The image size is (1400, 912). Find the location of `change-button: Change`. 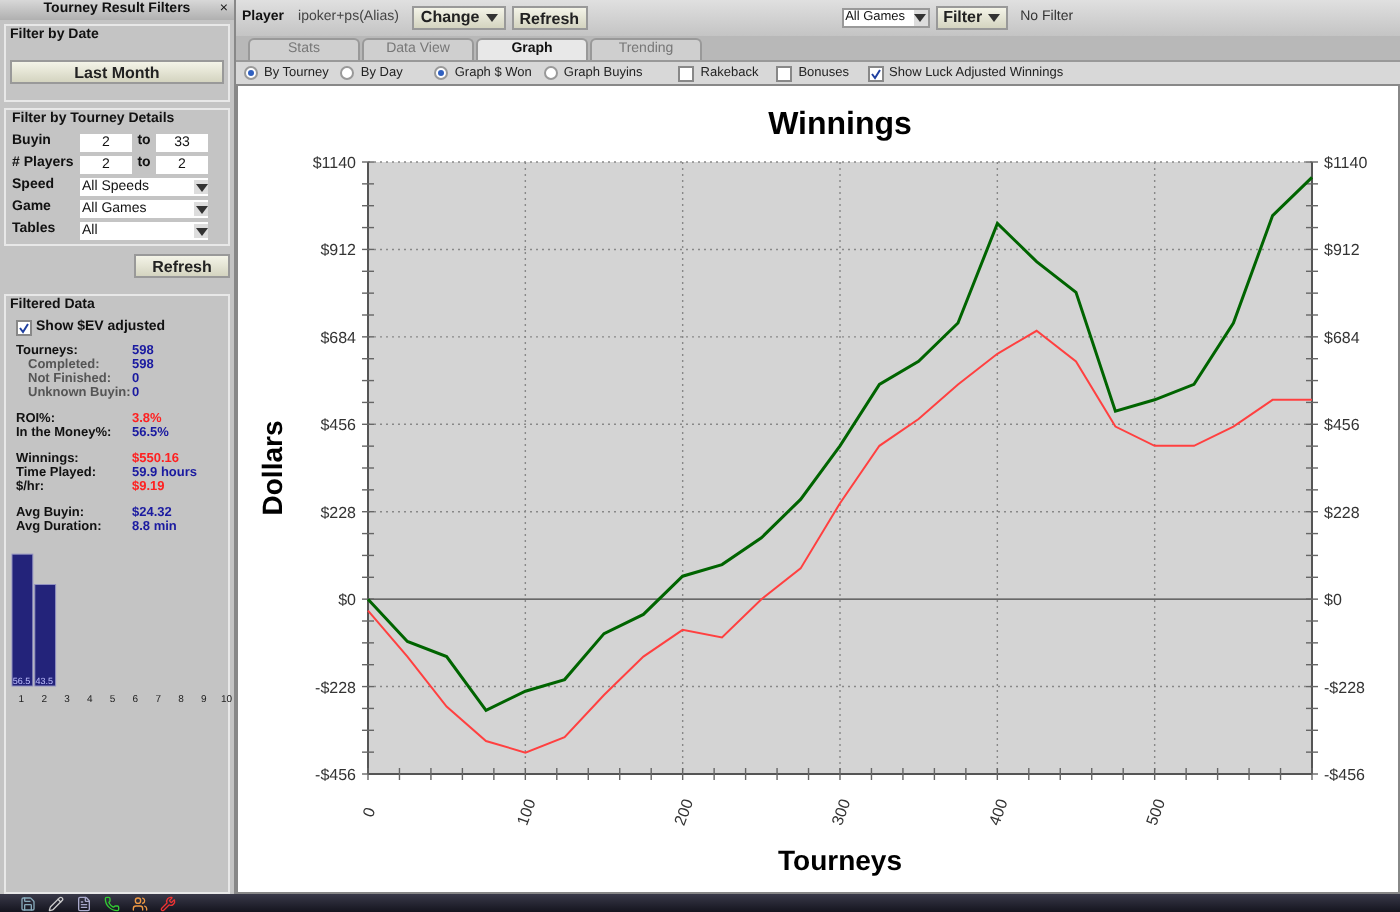

change-button: Change is located at coordinates (459, 18).